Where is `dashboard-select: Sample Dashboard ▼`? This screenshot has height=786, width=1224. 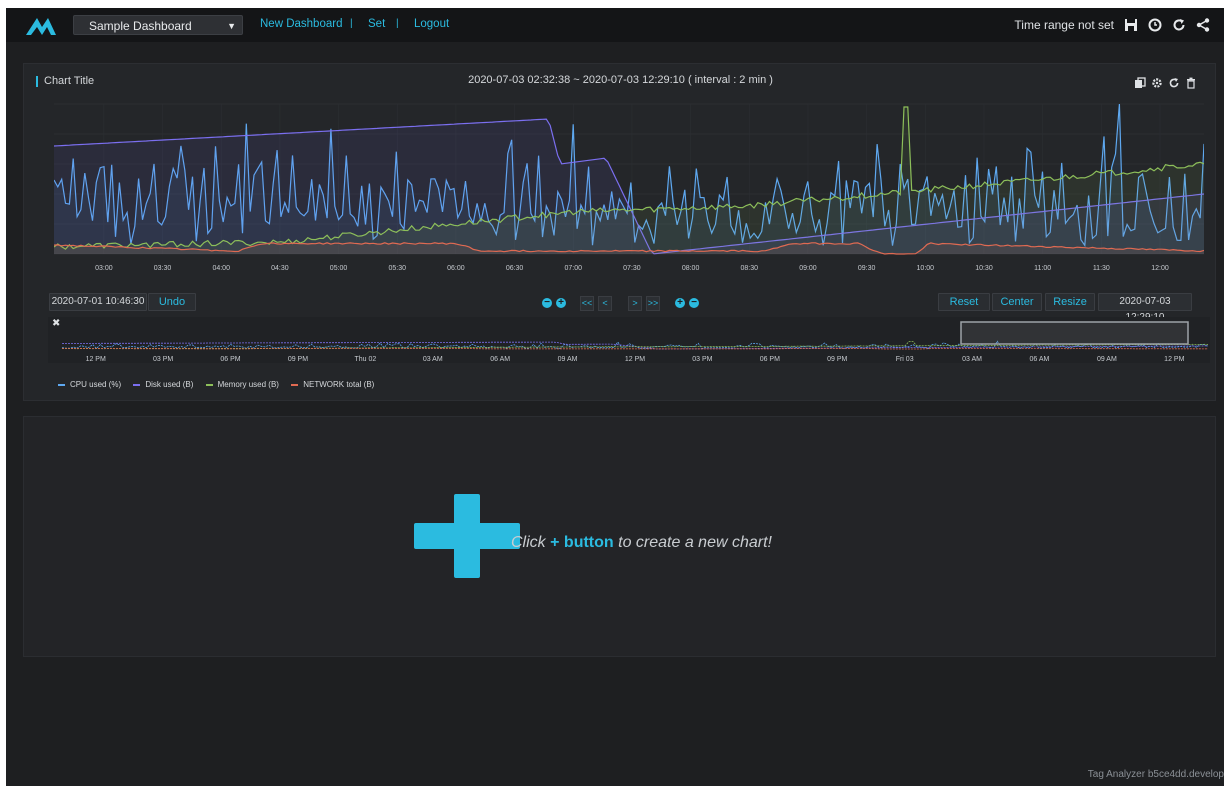
dashboard-select: Sample Dashboard ▼ is located at coordinates (158, 25).